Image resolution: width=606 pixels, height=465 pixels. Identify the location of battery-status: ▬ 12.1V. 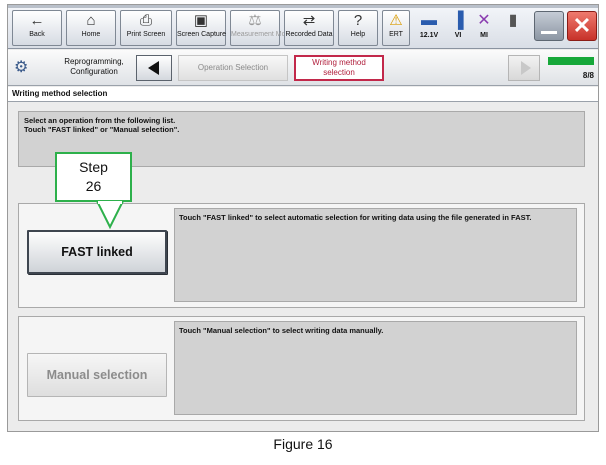
(429, 28).